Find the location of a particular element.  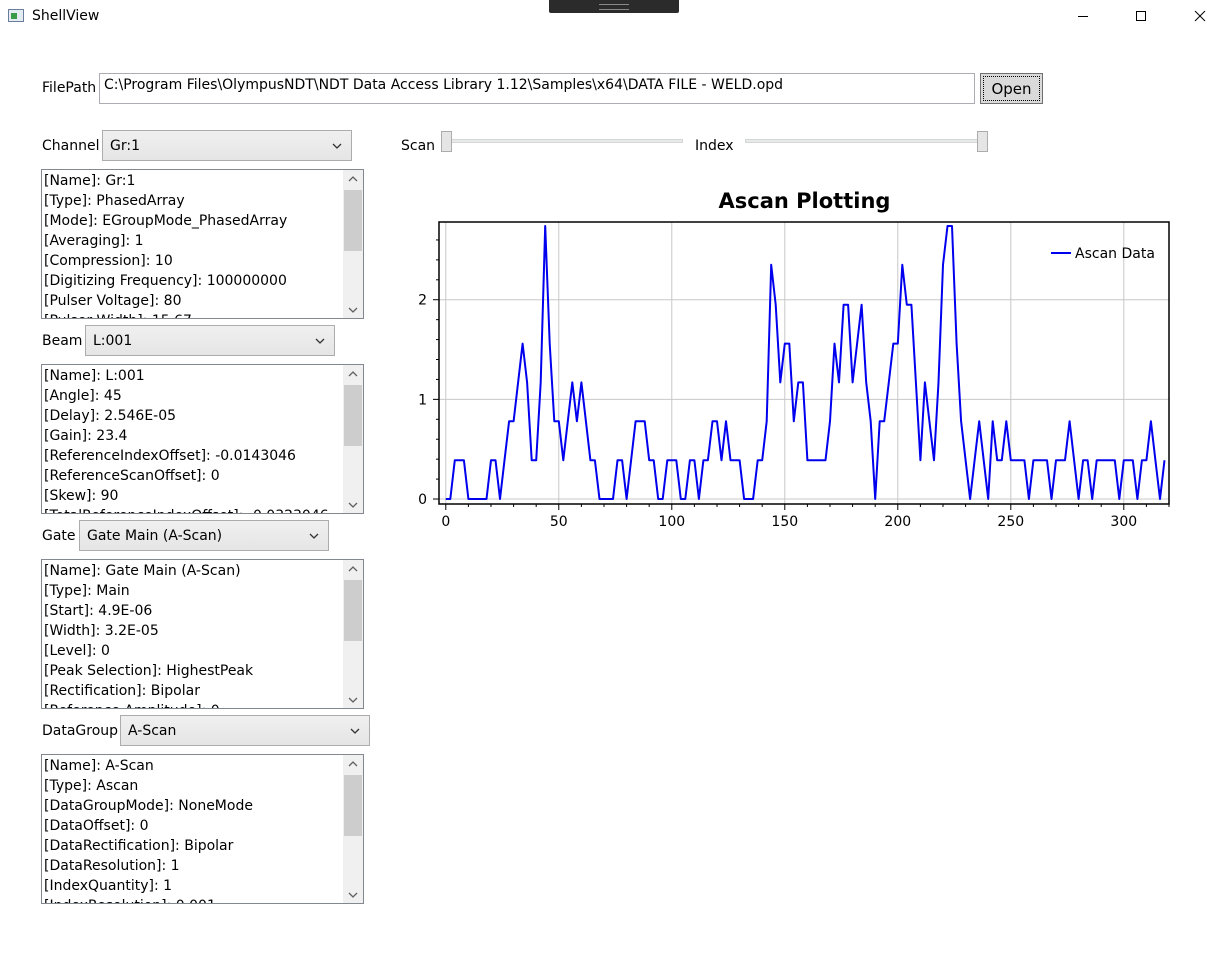

maximize-button is located at coordinates (1141, 16).